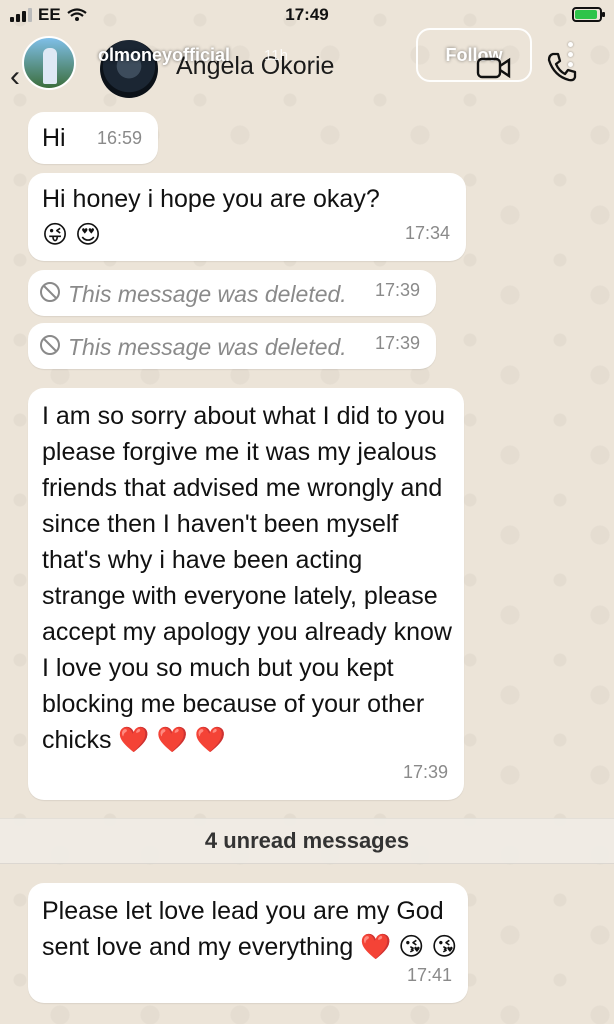 This screenshot has height=1024, width=614. I want to click on status-time: 17:49, so click(307, 14).